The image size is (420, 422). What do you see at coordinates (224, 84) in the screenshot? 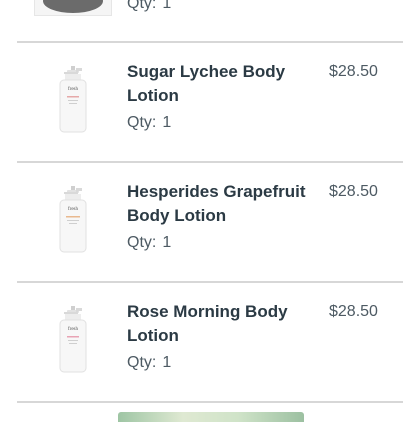
I see `product-name: Sugar Lychee Body Lotion` at bounding box center [224, 84].